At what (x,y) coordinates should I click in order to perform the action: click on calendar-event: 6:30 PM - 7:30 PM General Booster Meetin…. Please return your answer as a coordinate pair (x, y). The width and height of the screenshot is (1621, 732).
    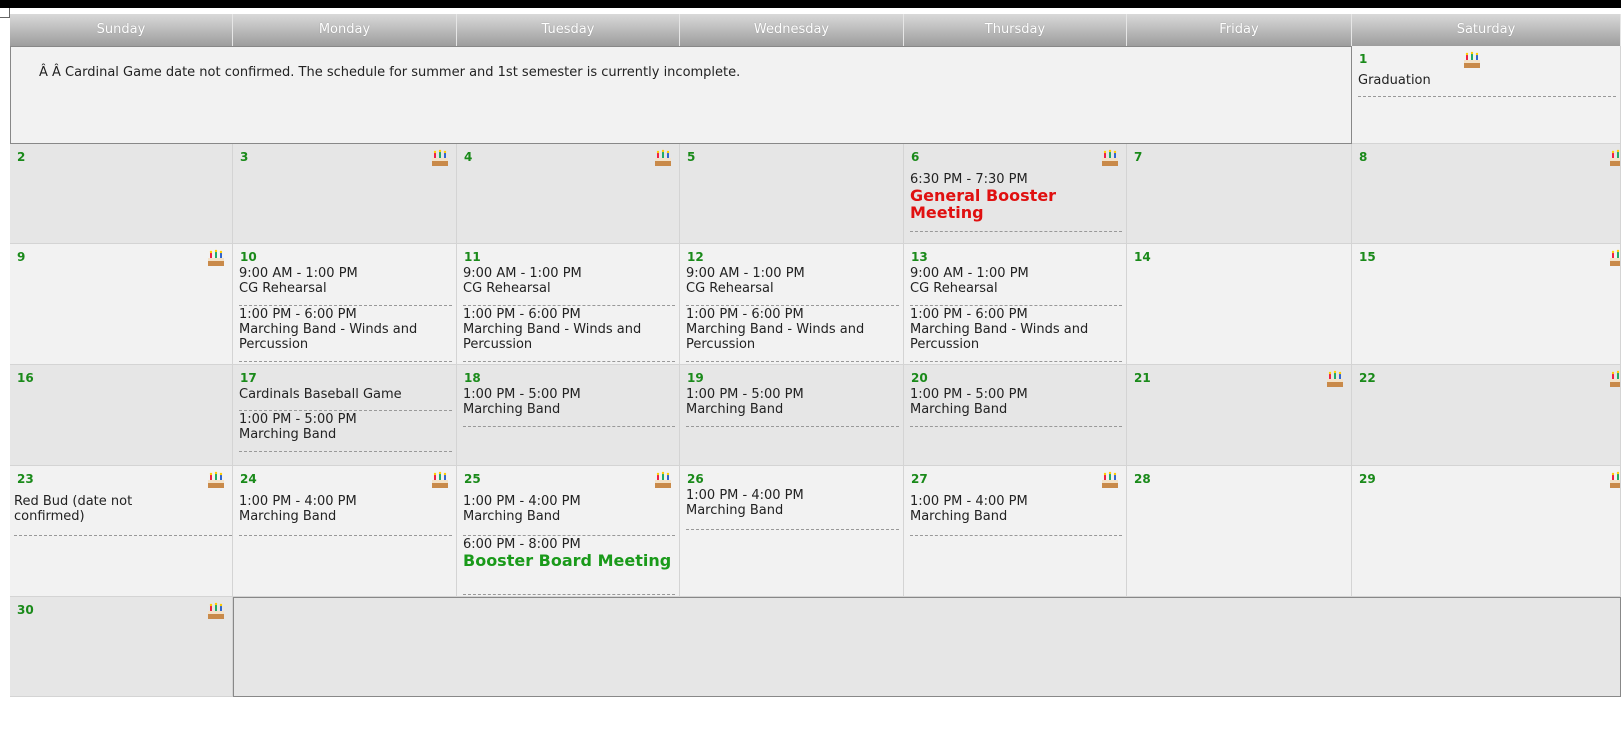
    Looking at the image, I should click on (1016, 202).